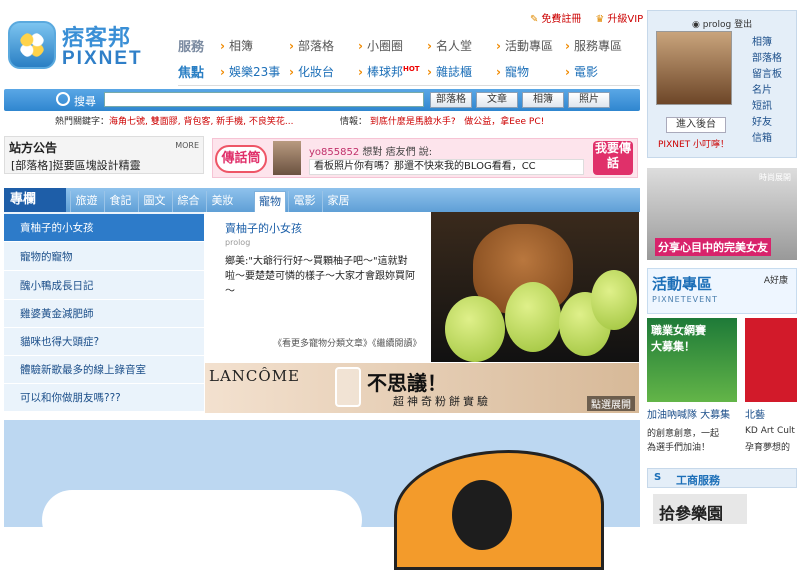  I want to click on post-message-button: 我要傳話, so click(613, 158).